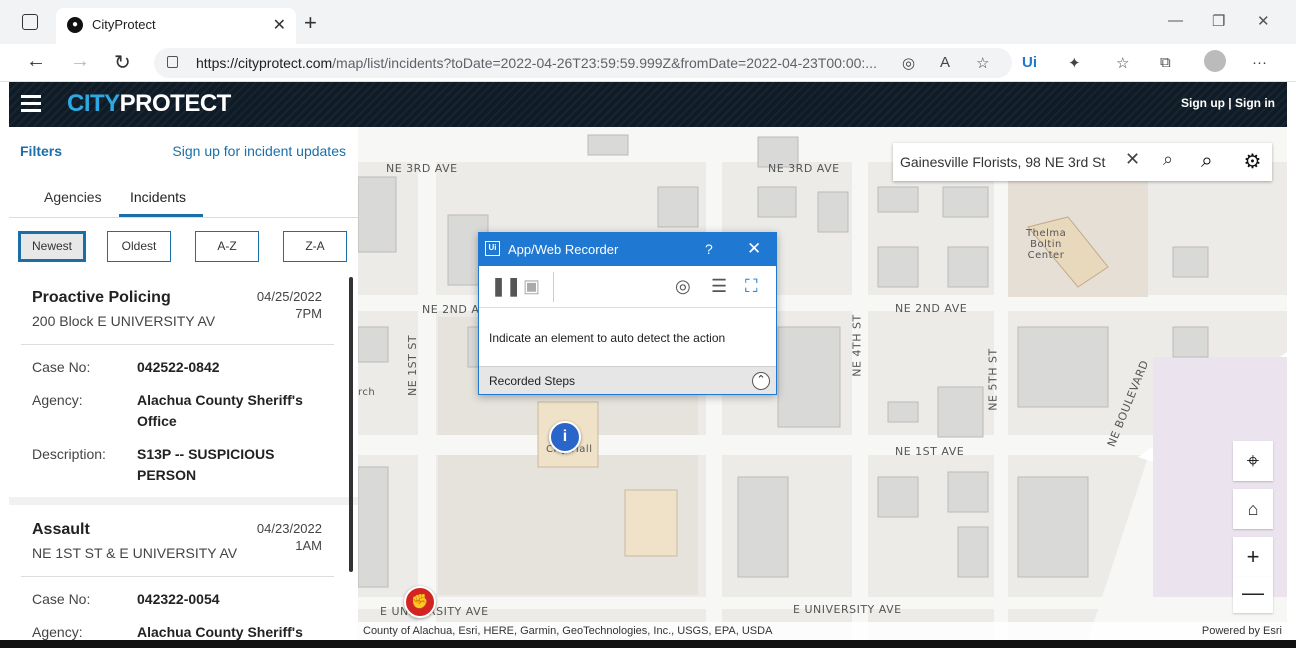 This screenshot has height=648, width=1296. Describe the element at coordinates (627, 287) in the screenshot. I see `recorder-toolbar: ❚❚ ▣ ◎ ☰ ⛶` at that location.